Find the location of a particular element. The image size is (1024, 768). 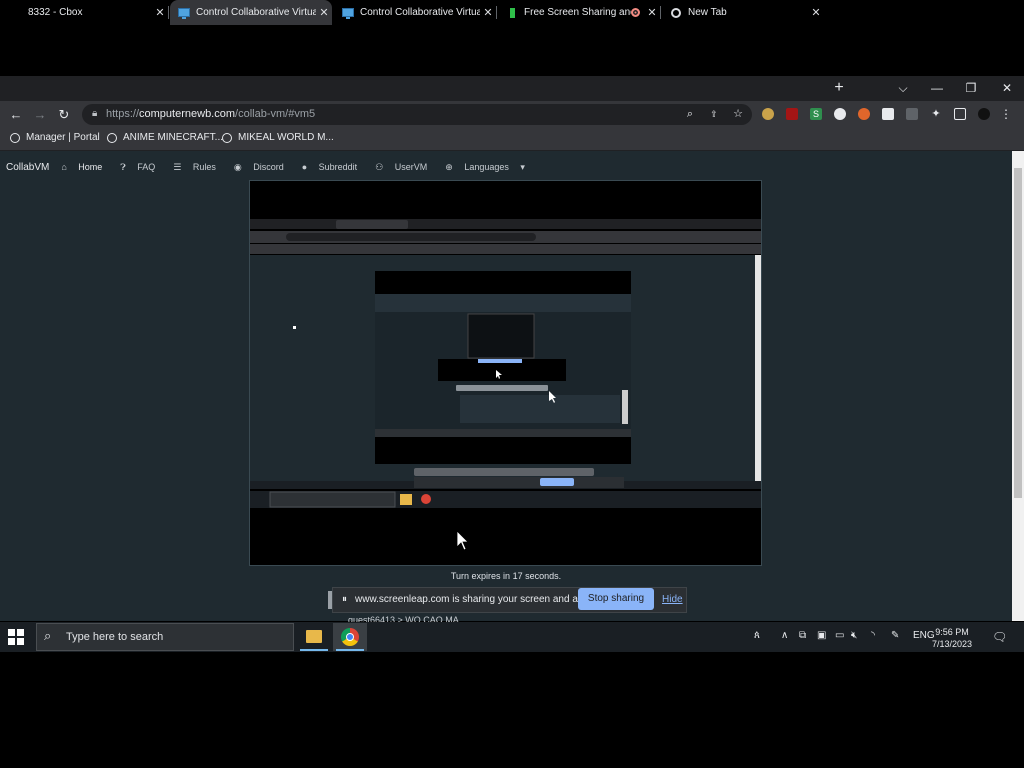

tab-collabvm-active: Control Collaborative Virtual ✕ is located at coordinates (251, 12).